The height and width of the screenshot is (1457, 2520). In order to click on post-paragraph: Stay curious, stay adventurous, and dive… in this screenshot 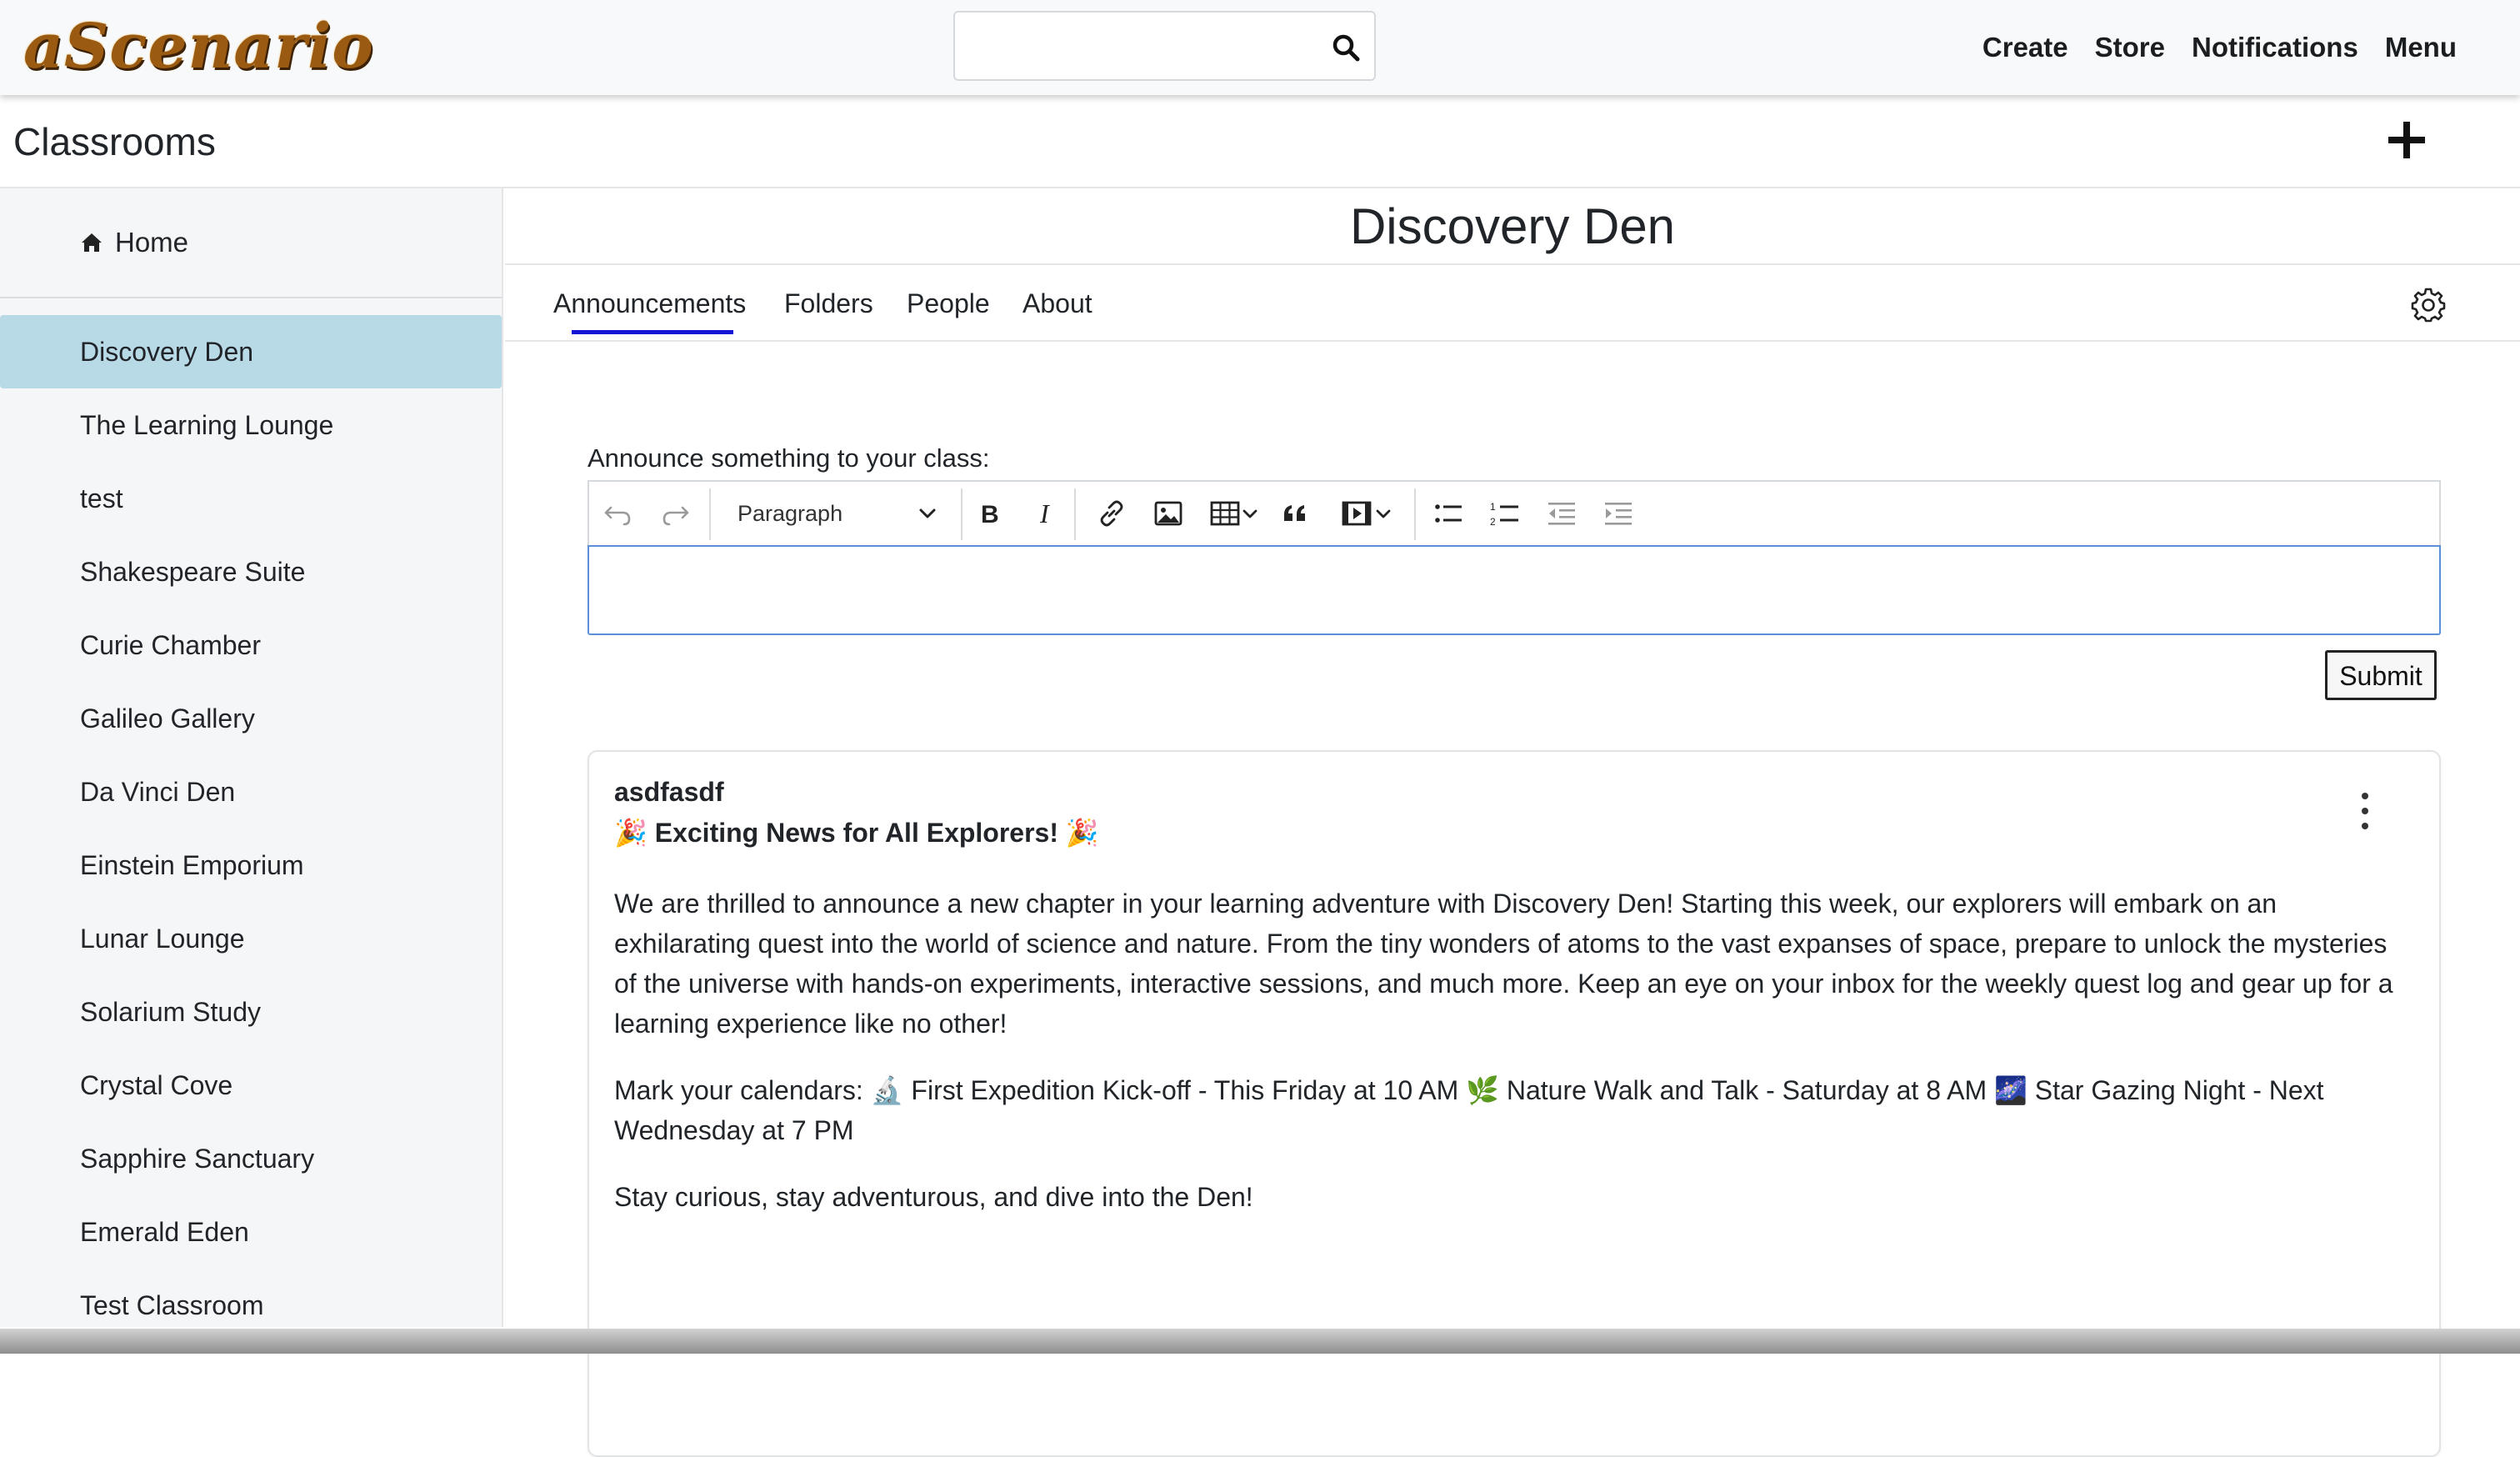, I will do `click(934, 1197)`.